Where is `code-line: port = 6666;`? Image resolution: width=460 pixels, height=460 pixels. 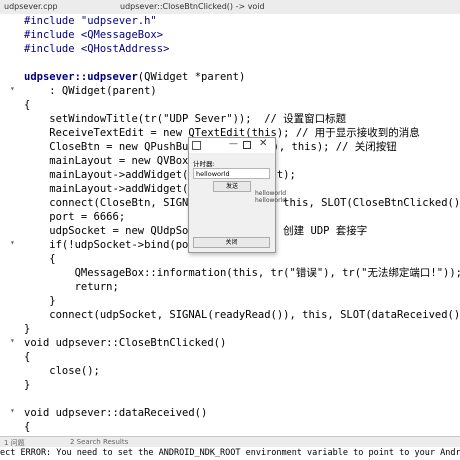
code-line: port = 6666; is located at coordinates (75, 217).